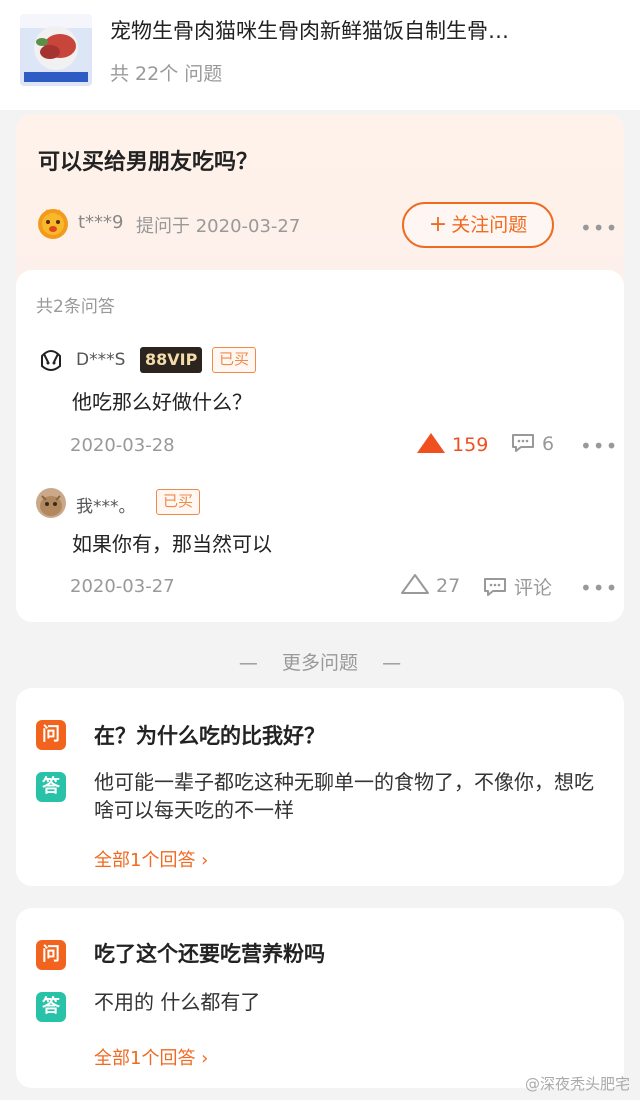 The width and height of the screenshot is (640, 1100). Describe the element at coordinates (489, 225) in the screenshot. I see `follow-label: 关注问题` at that location.